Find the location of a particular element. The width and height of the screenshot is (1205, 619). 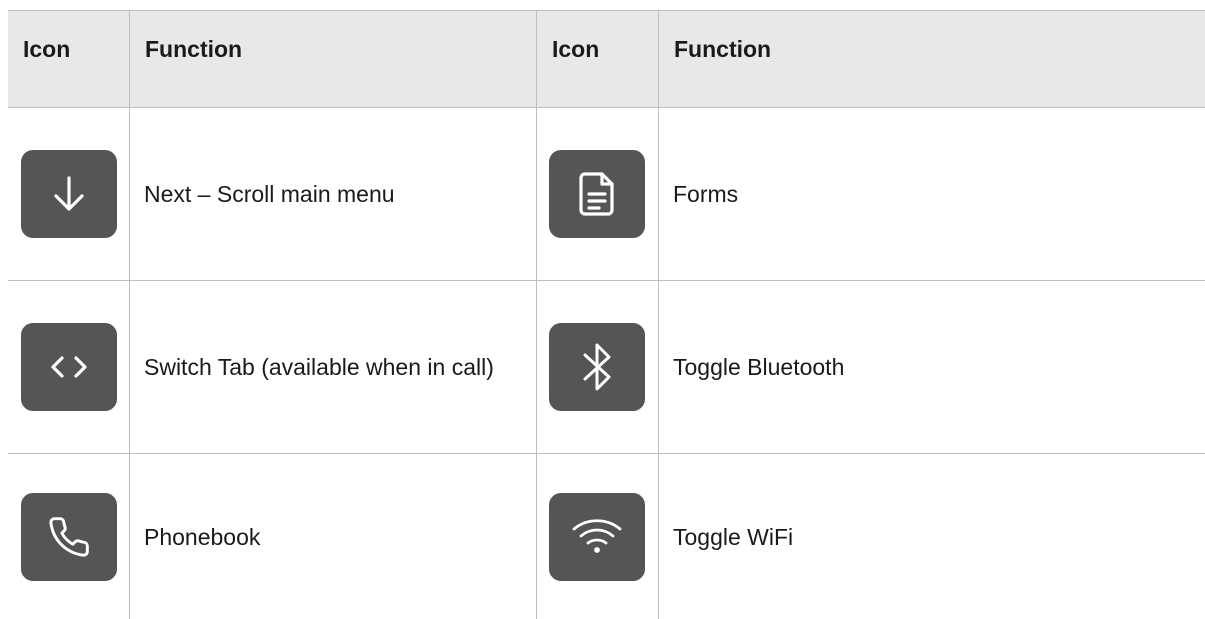

function-label: Switch Tab (available when in call) is located at coordinates (319, 367).